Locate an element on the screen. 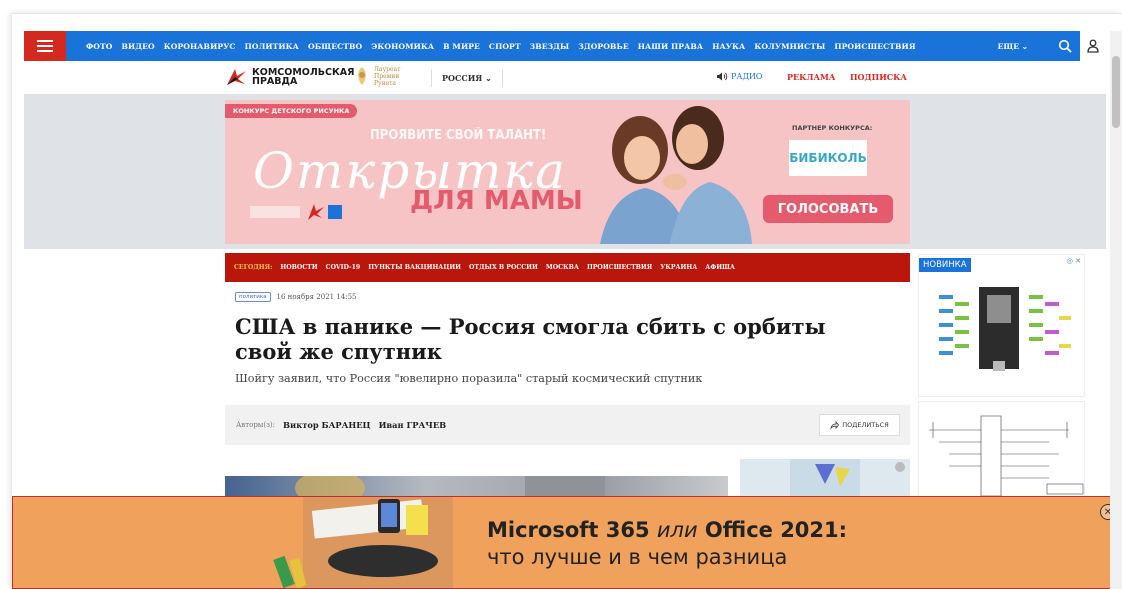 The height and width of the screenshot is (589, 1122). nav-link-science: НАУКА is located at coordinates (728, 46).